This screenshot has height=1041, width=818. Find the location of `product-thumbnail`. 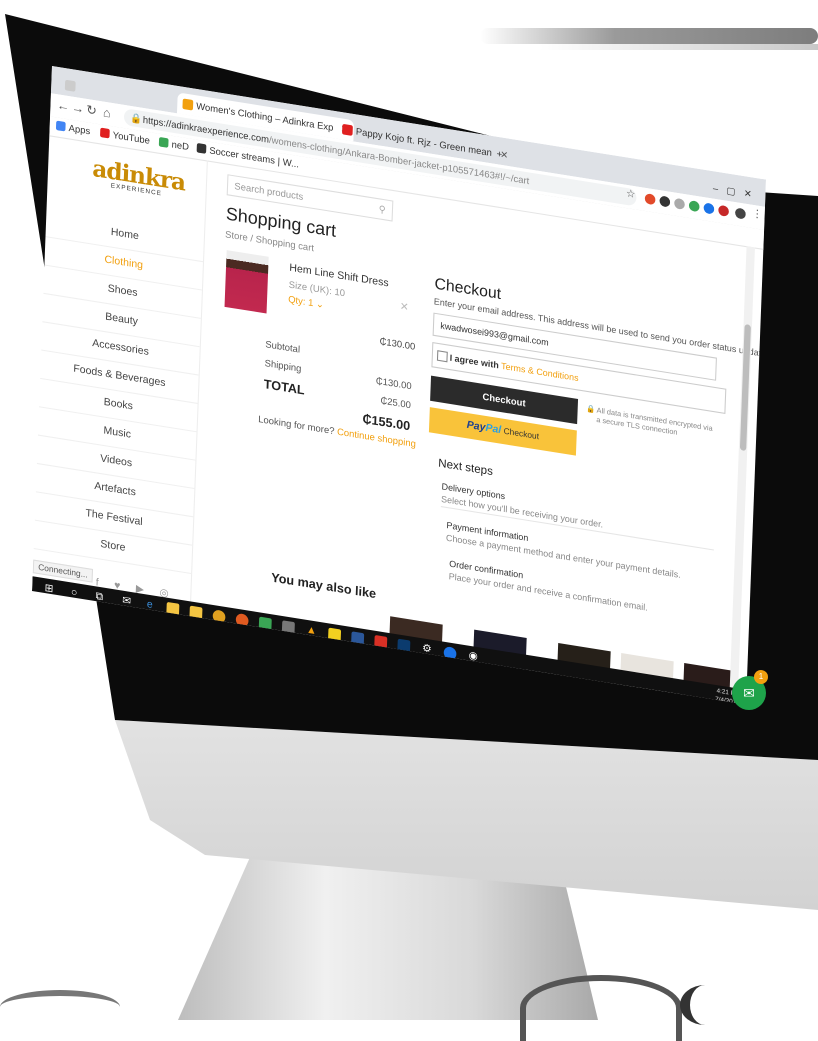

product-thumbnail is located at coordinates (246, 282).